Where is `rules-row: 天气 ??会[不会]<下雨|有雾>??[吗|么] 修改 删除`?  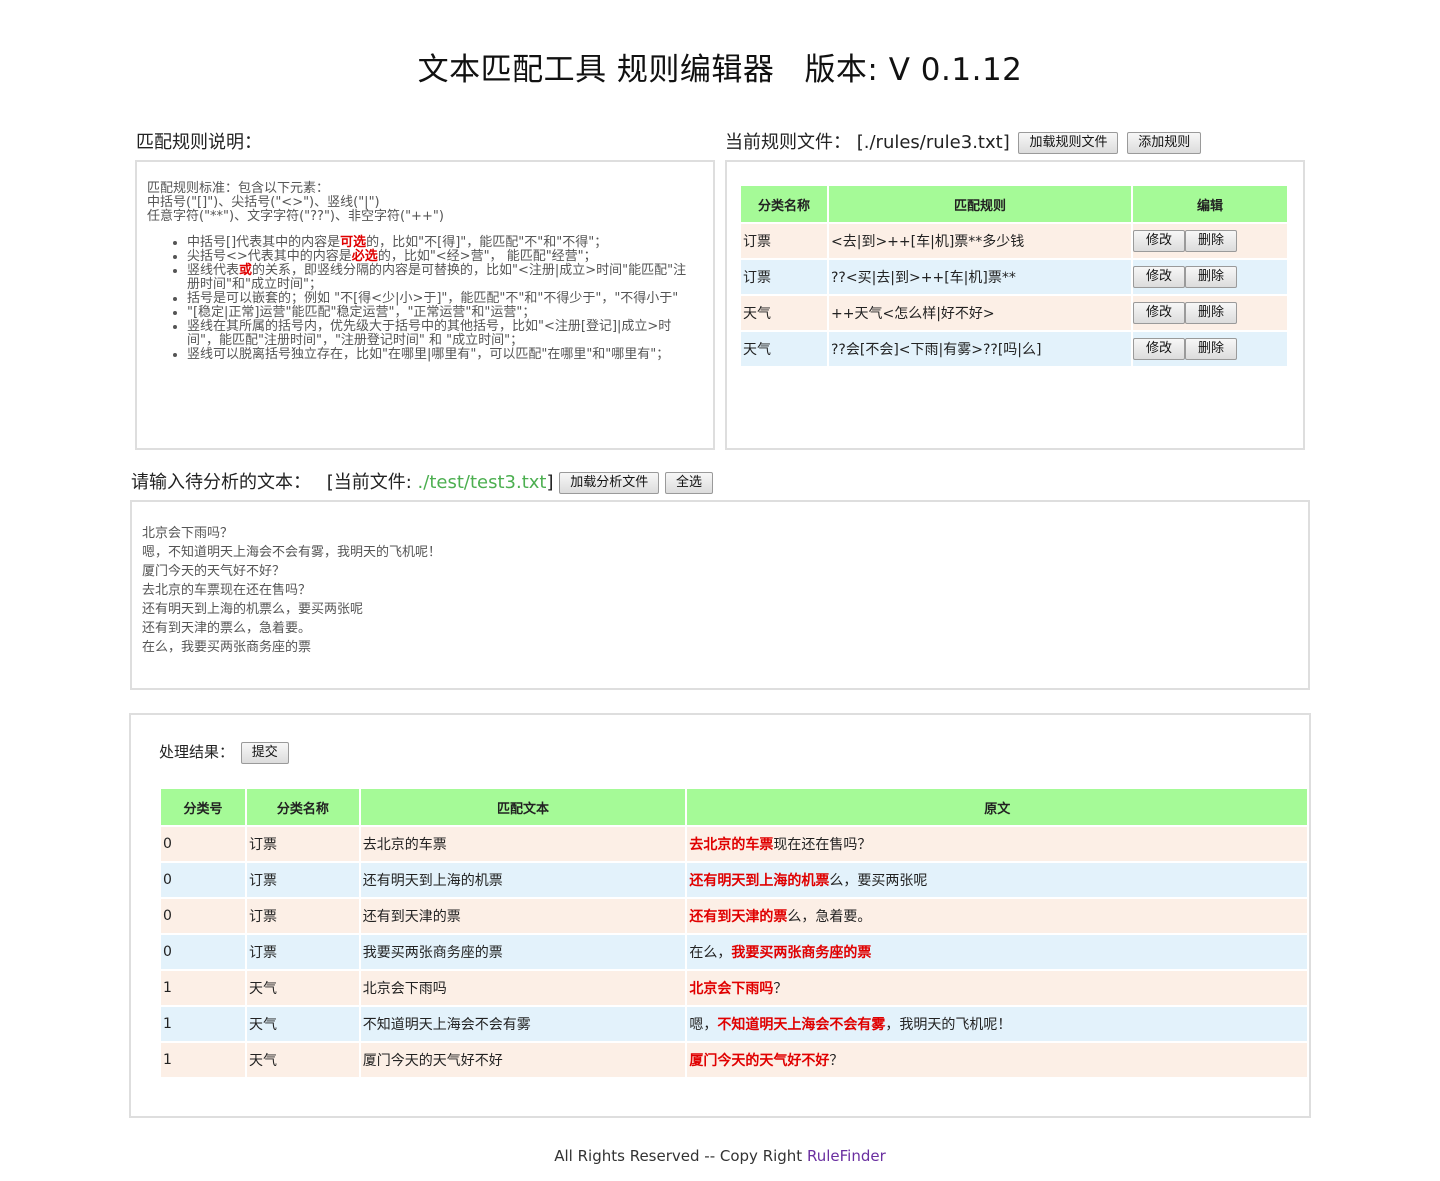 rules-row: 天气 ??会[不会]<下雨|有雾>??[吗|么] 修改 删除 is located at coordinates (1014, 349).